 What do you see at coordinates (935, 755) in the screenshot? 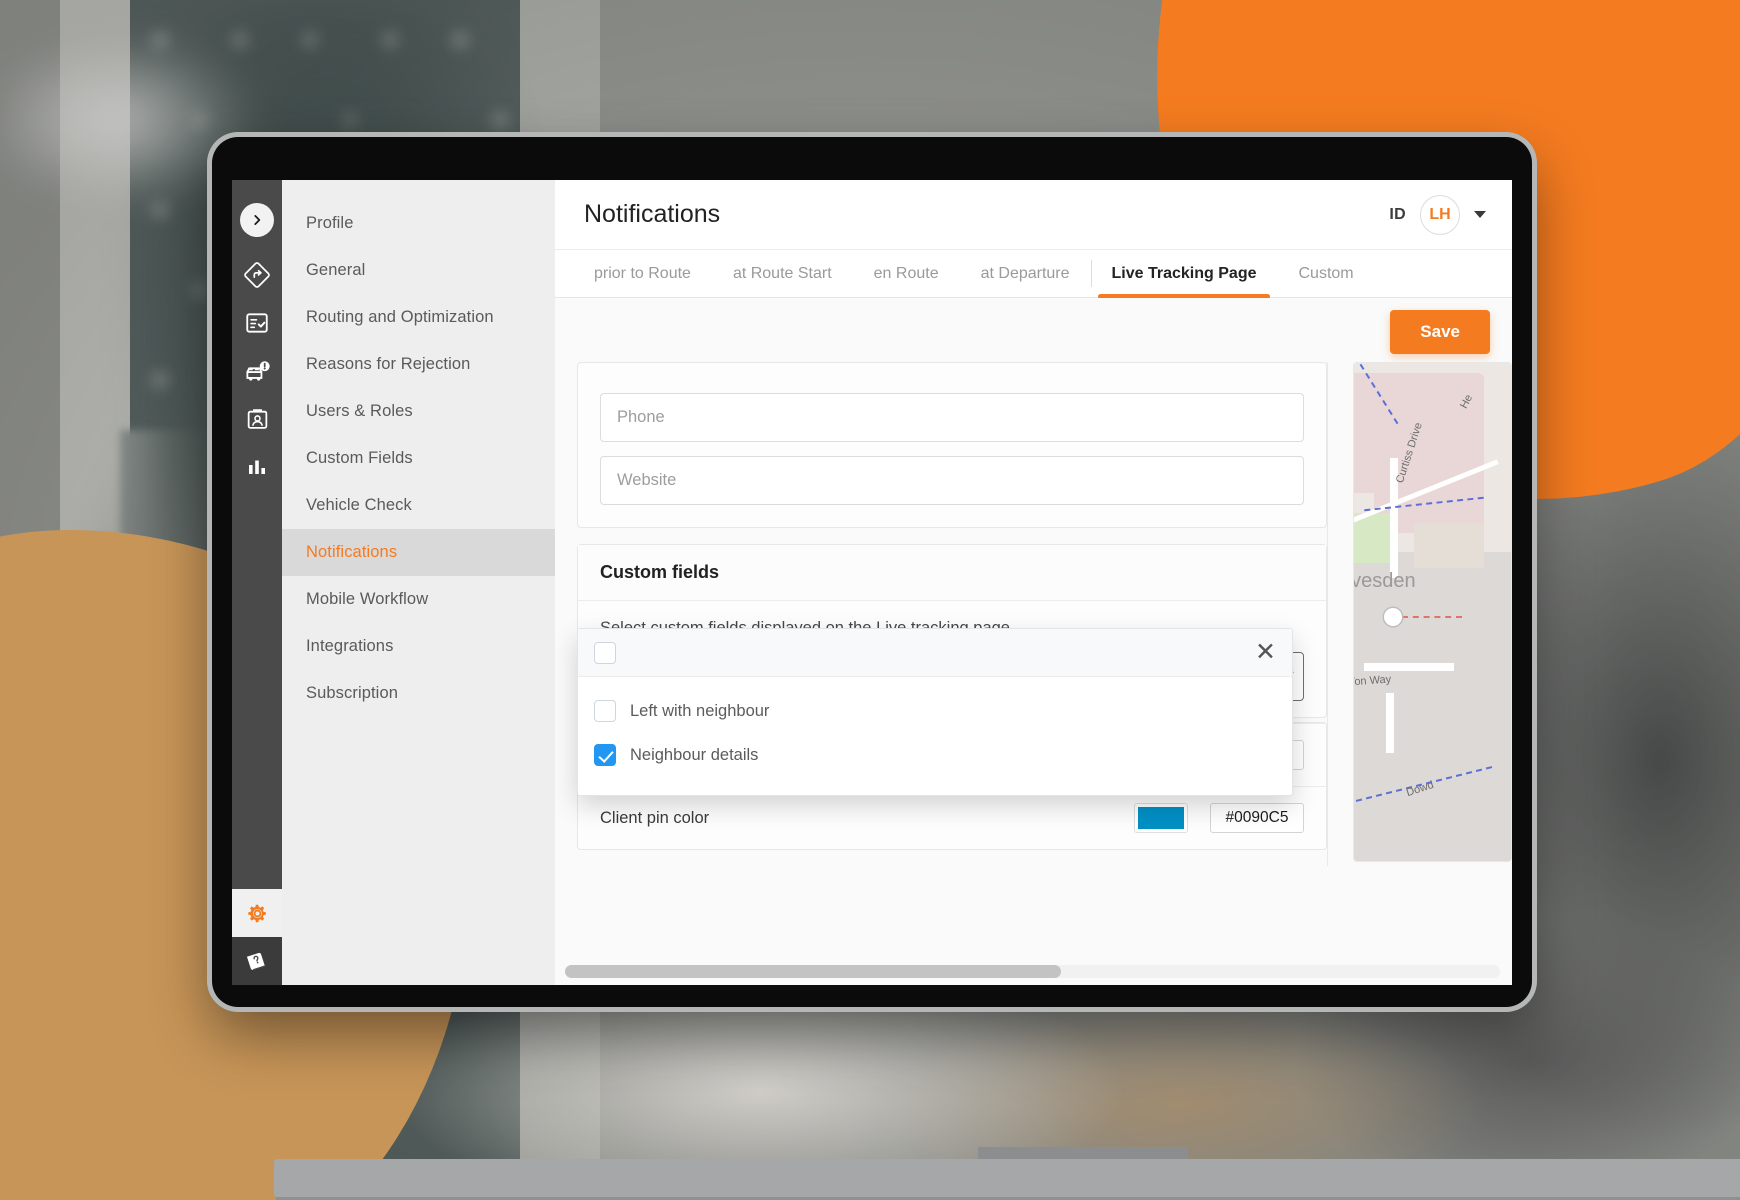
I see `dropdown-option-neighbour-details: Neighbour details` at bounding box center [935, 755].